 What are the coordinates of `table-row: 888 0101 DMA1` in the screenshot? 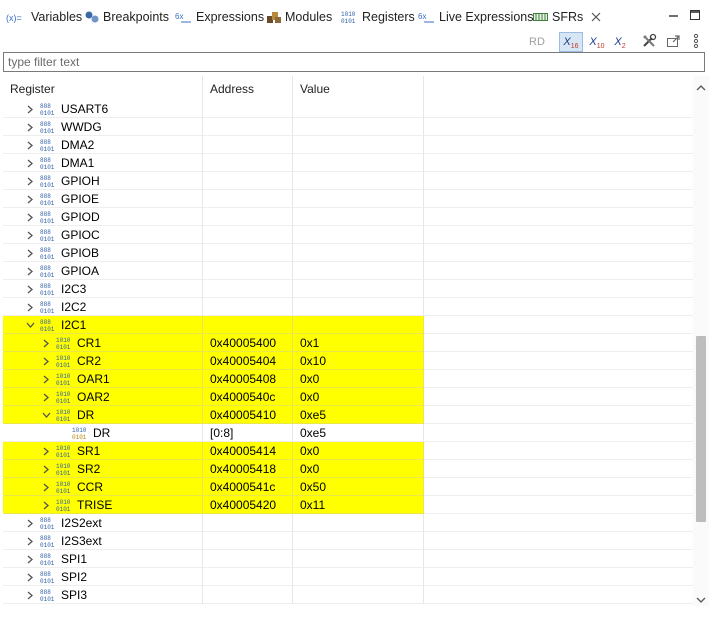 It's located at (348, 163).